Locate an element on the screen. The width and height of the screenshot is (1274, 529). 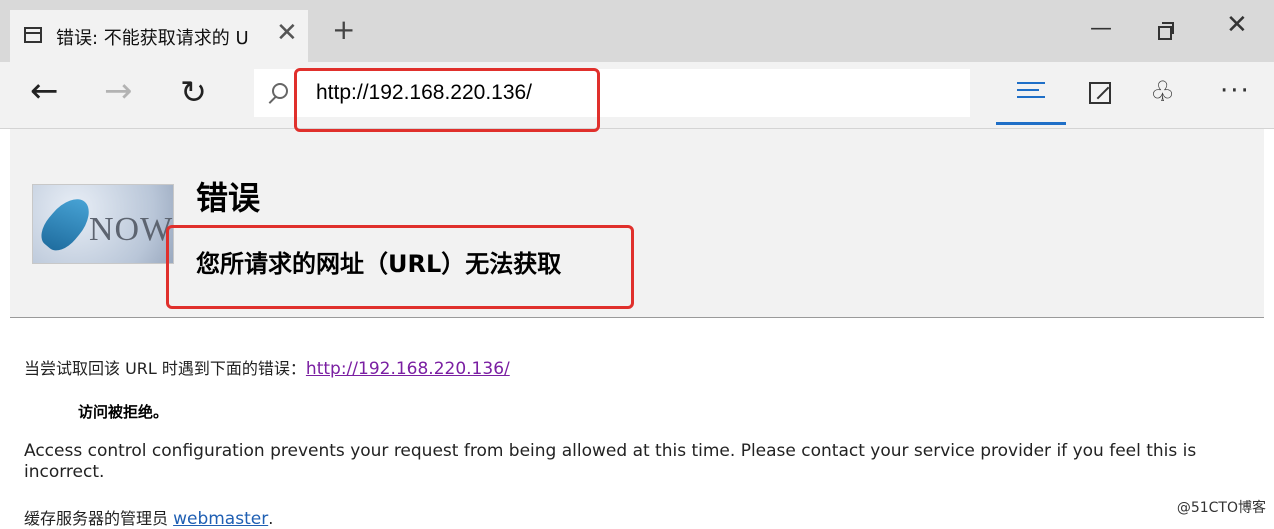
minimize-button: — is located at coordinates (1101, 29).